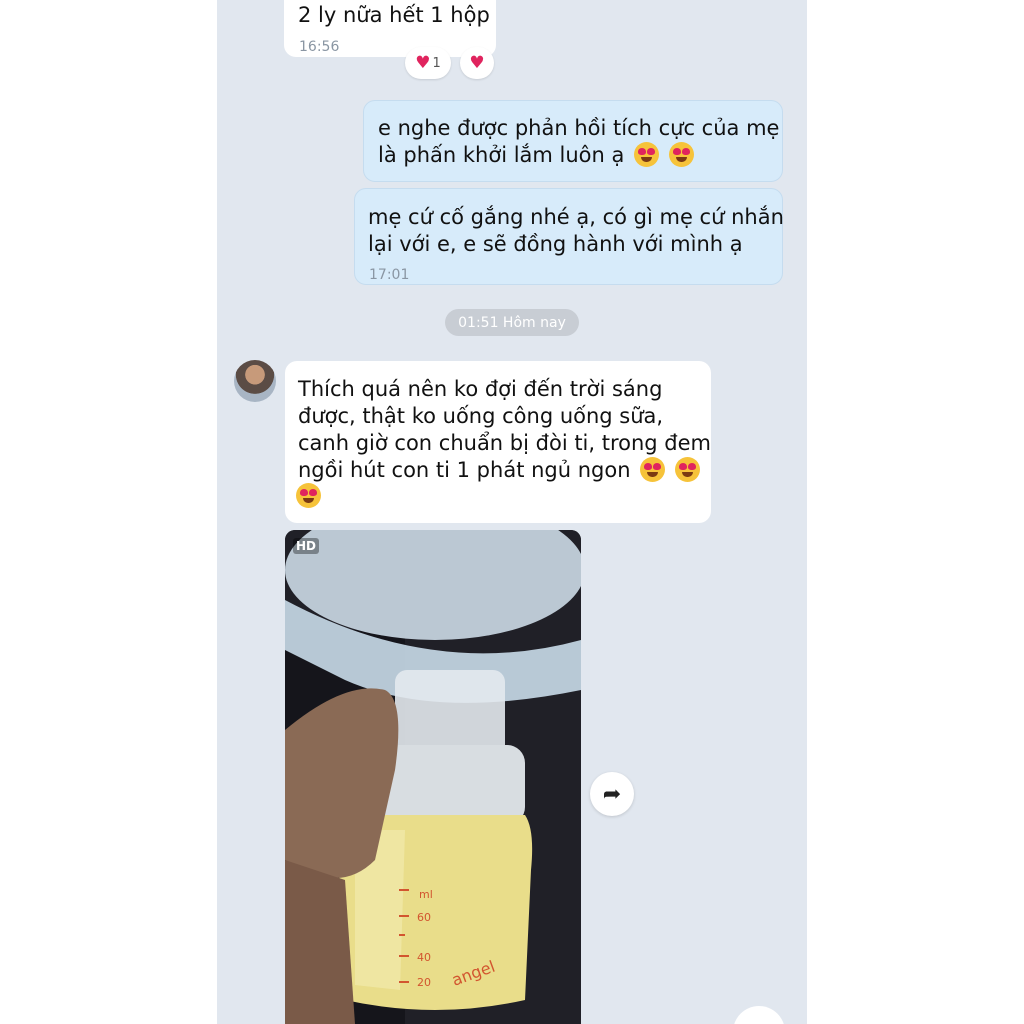 The width and height of the screenshot is (1024, 1024). What do you see at coordinates (319, 47) in the screenshot?
I see `message-time: 16:56` at bounding box center [319, 47].